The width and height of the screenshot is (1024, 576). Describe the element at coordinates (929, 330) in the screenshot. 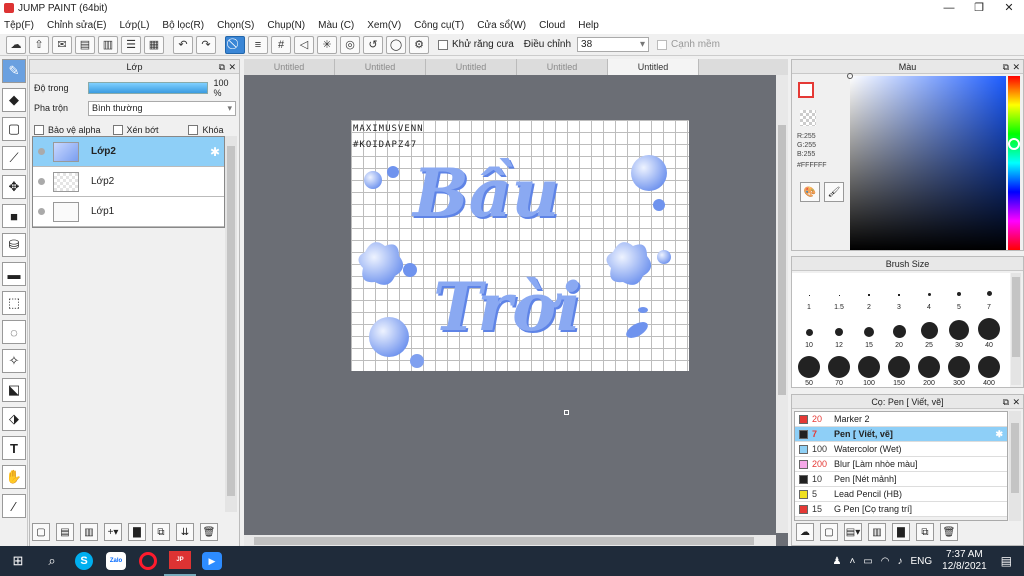

I see `brush-size-cell: 25` at that location.